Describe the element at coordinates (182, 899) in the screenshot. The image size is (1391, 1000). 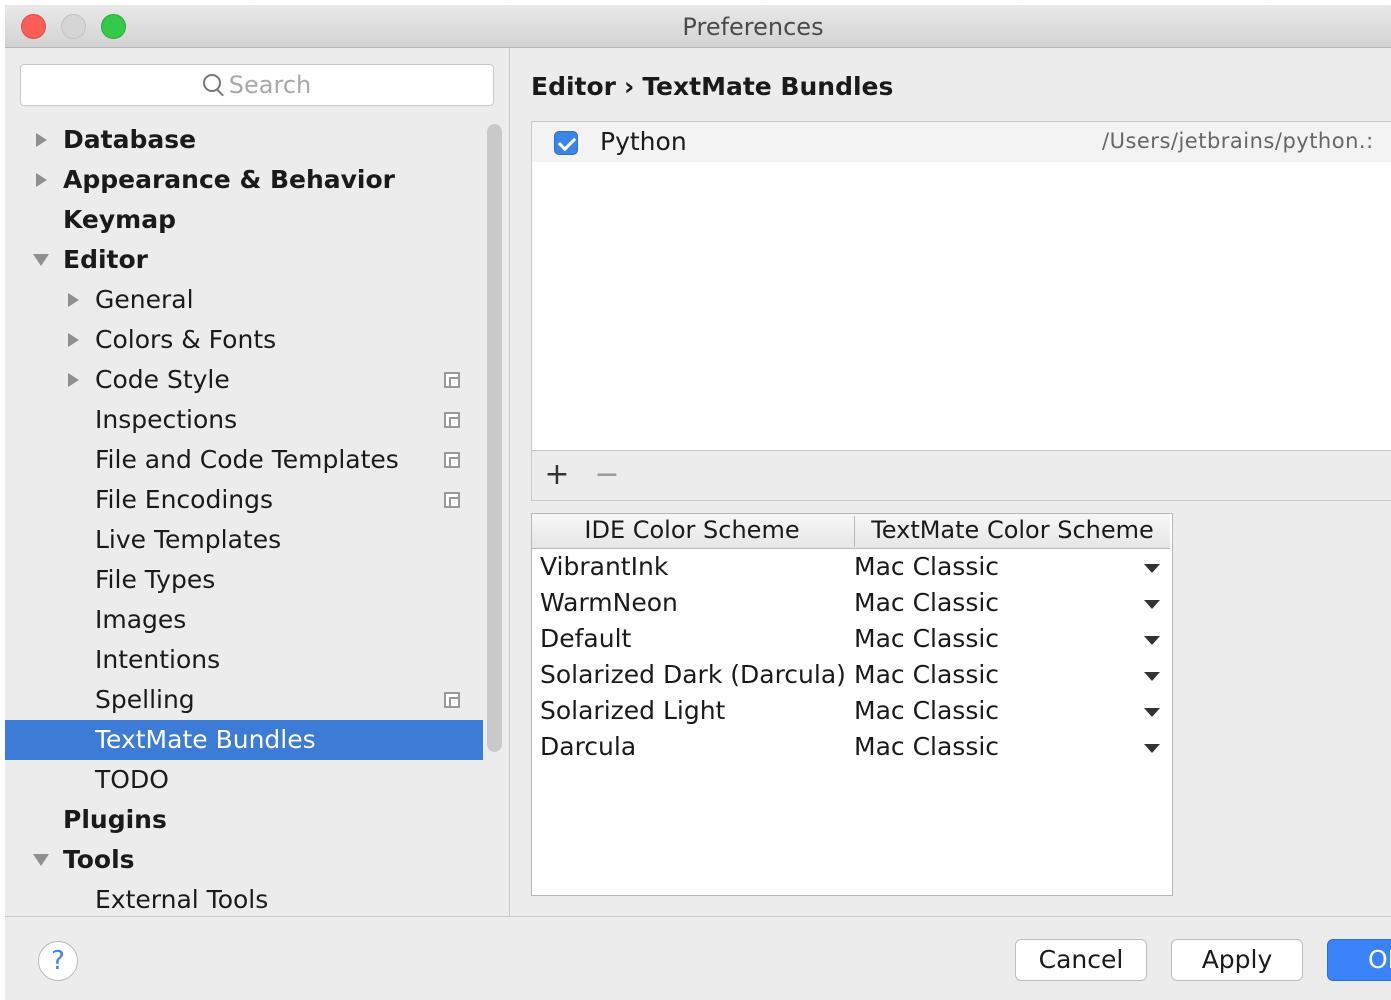
I see `tree-item-label: External Tools` at that location.